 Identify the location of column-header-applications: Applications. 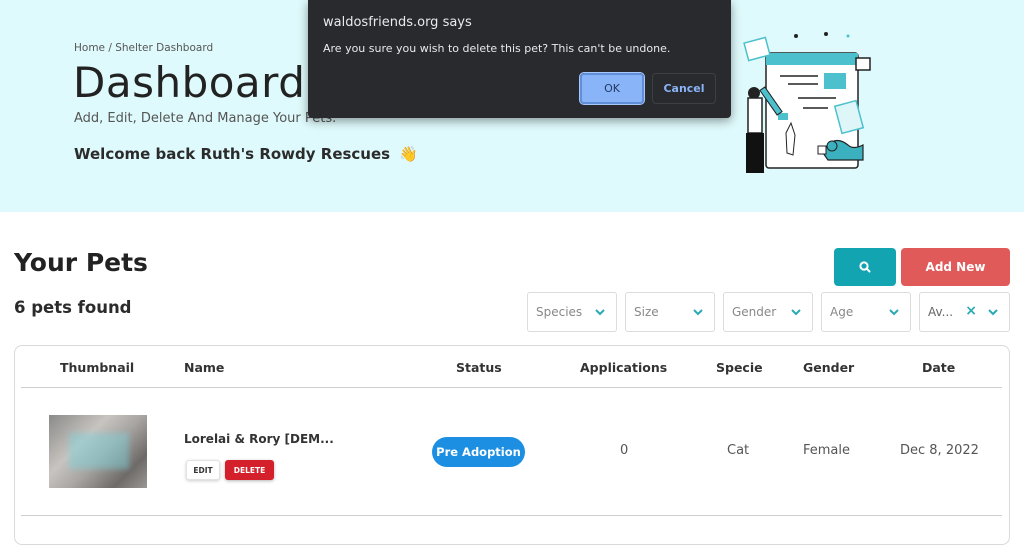
(624, 367).